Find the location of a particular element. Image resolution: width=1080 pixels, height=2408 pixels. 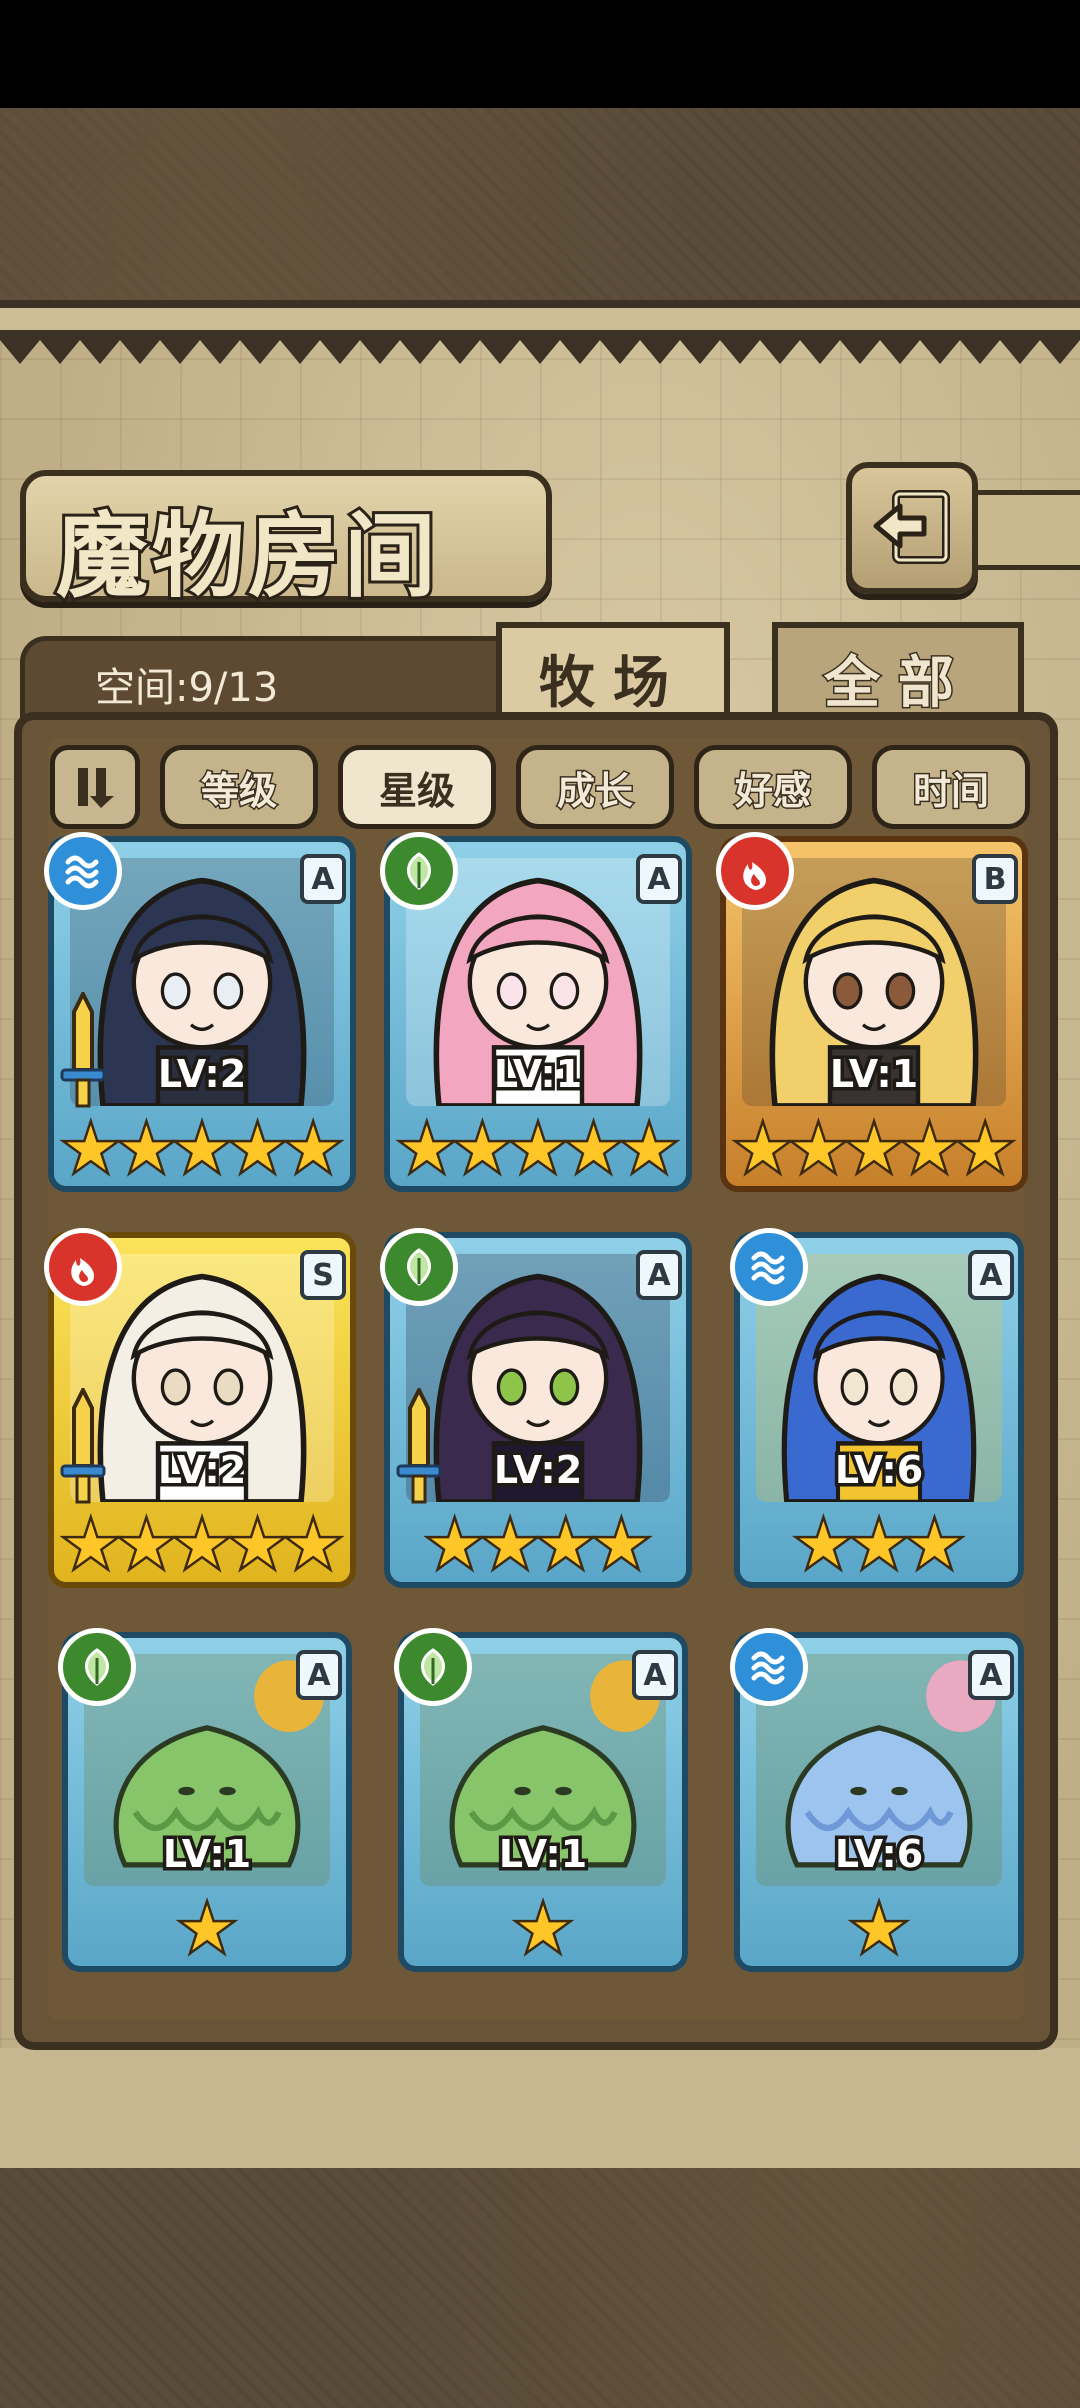

status-bar is located at coordinates (540, 54).